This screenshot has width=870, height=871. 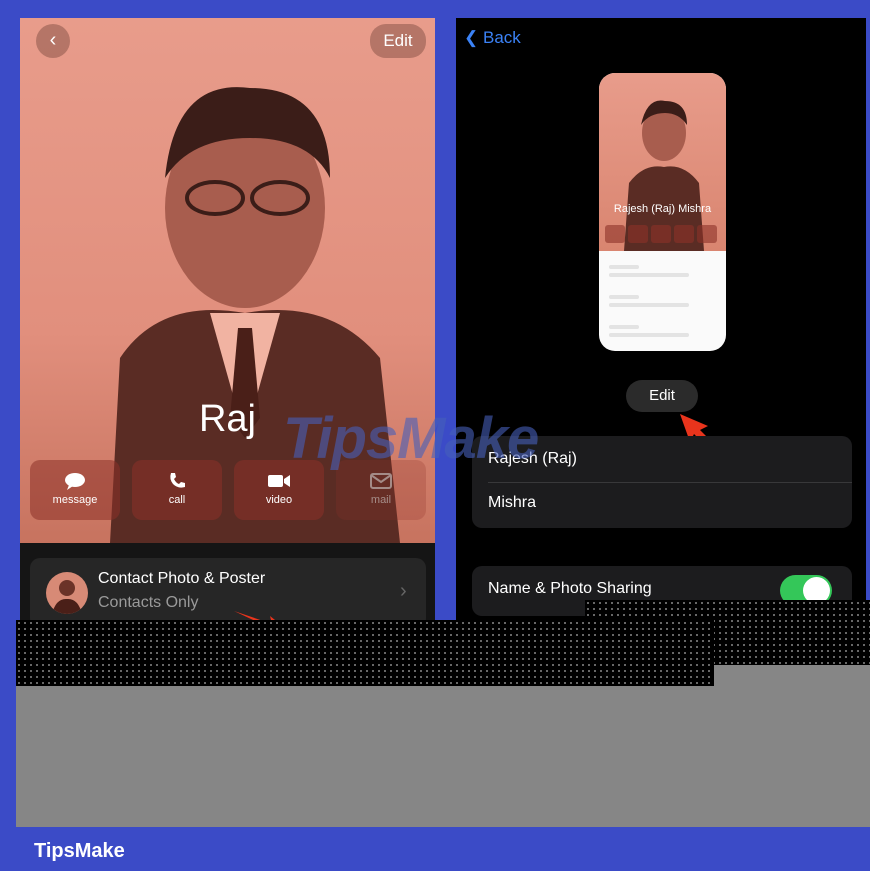 What do you see at coordinates (411, 438) in the screenshot?
I see `watermark: TipsMake` at bounding box center [411, 438].